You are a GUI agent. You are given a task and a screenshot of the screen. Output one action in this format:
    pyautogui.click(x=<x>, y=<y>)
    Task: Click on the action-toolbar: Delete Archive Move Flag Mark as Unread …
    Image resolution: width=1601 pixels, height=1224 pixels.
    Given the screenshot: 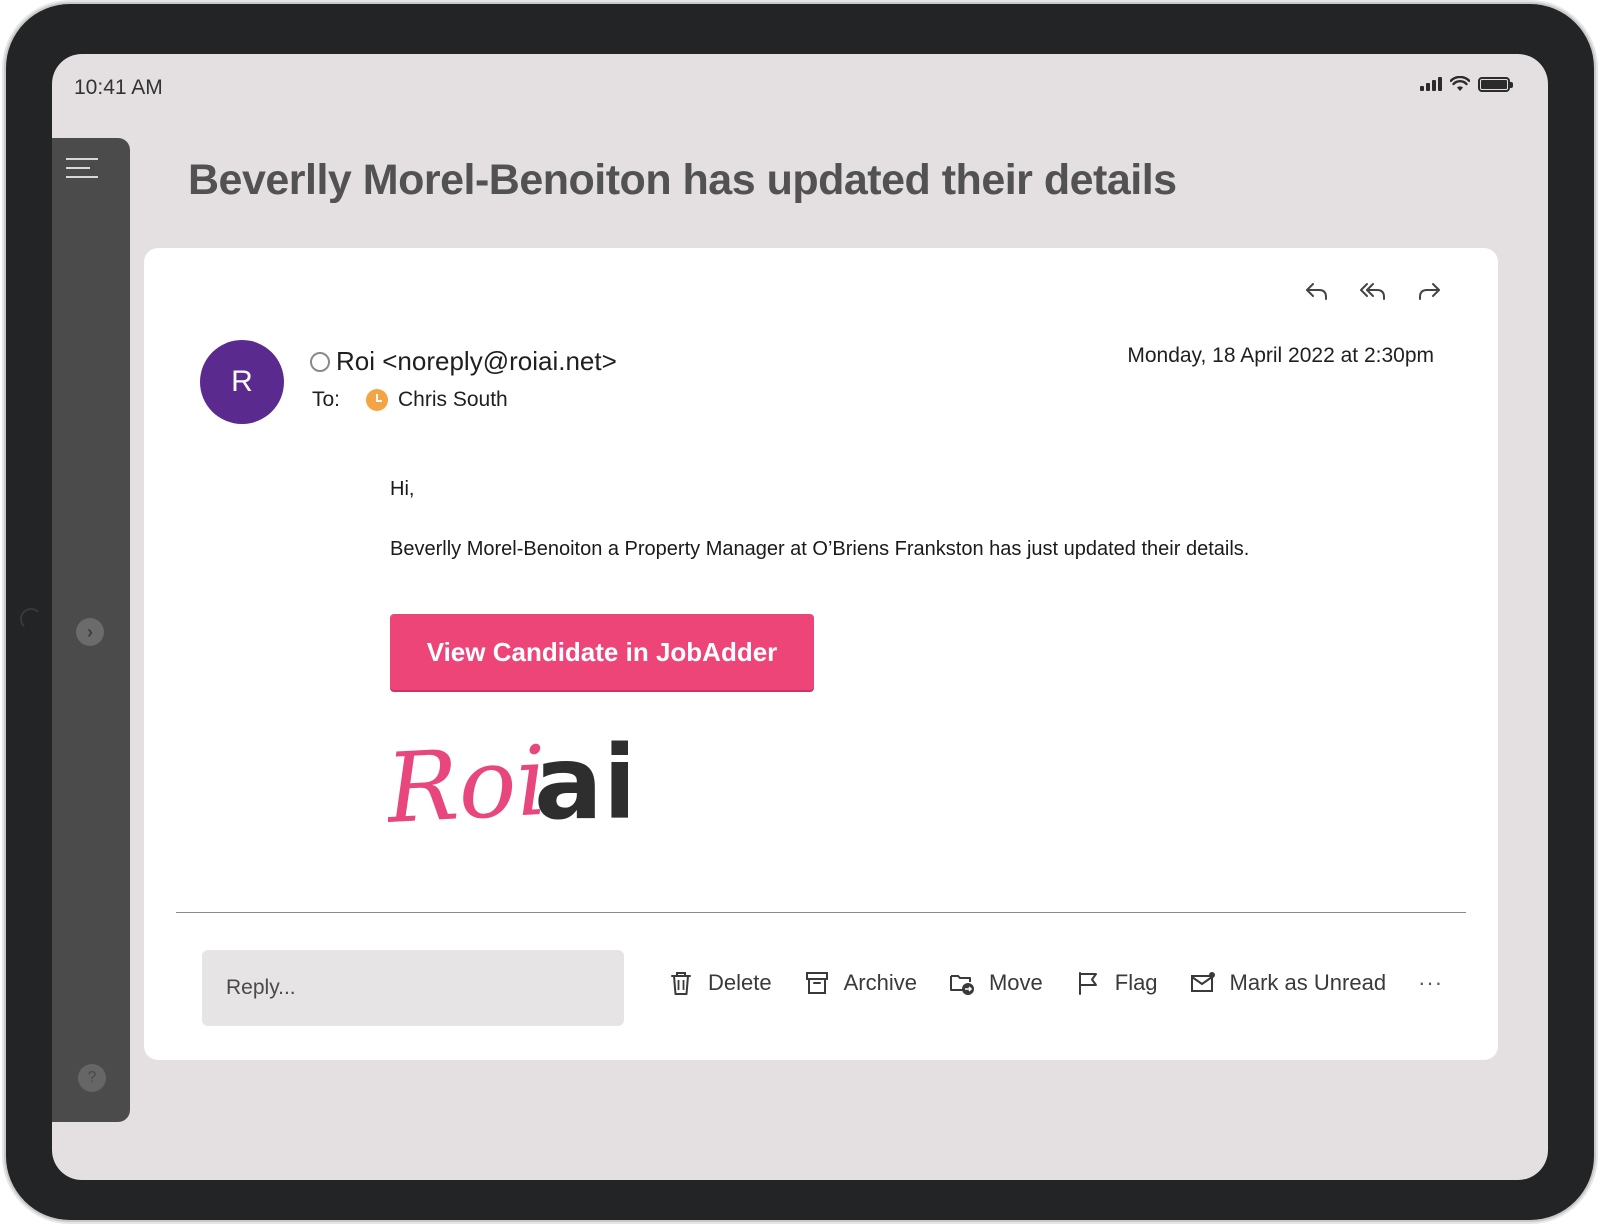 What is the action you would take?
    pyautogui.click(x=1055, y=983)
    